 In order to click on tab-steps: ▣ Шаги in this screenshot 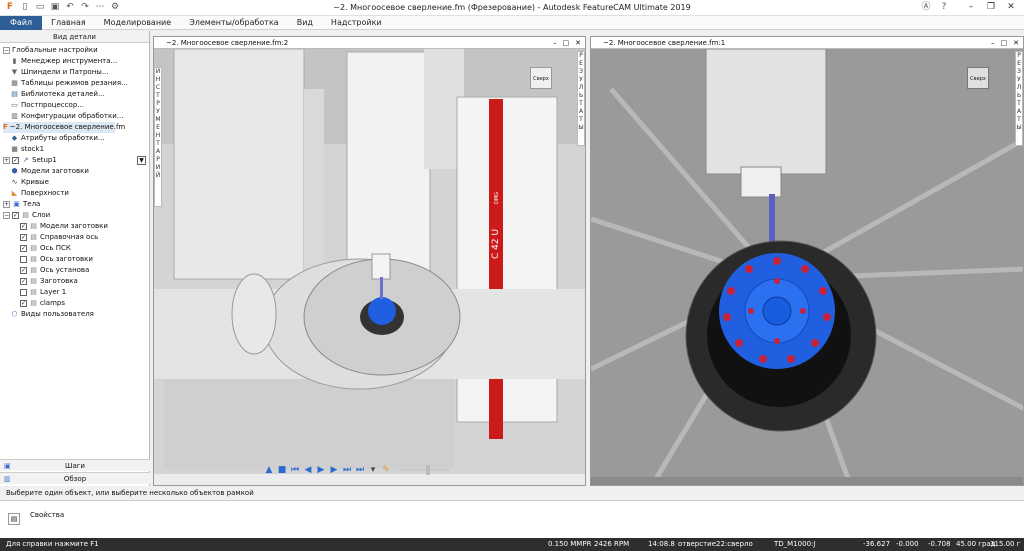, I will do `click(75, 465)`.